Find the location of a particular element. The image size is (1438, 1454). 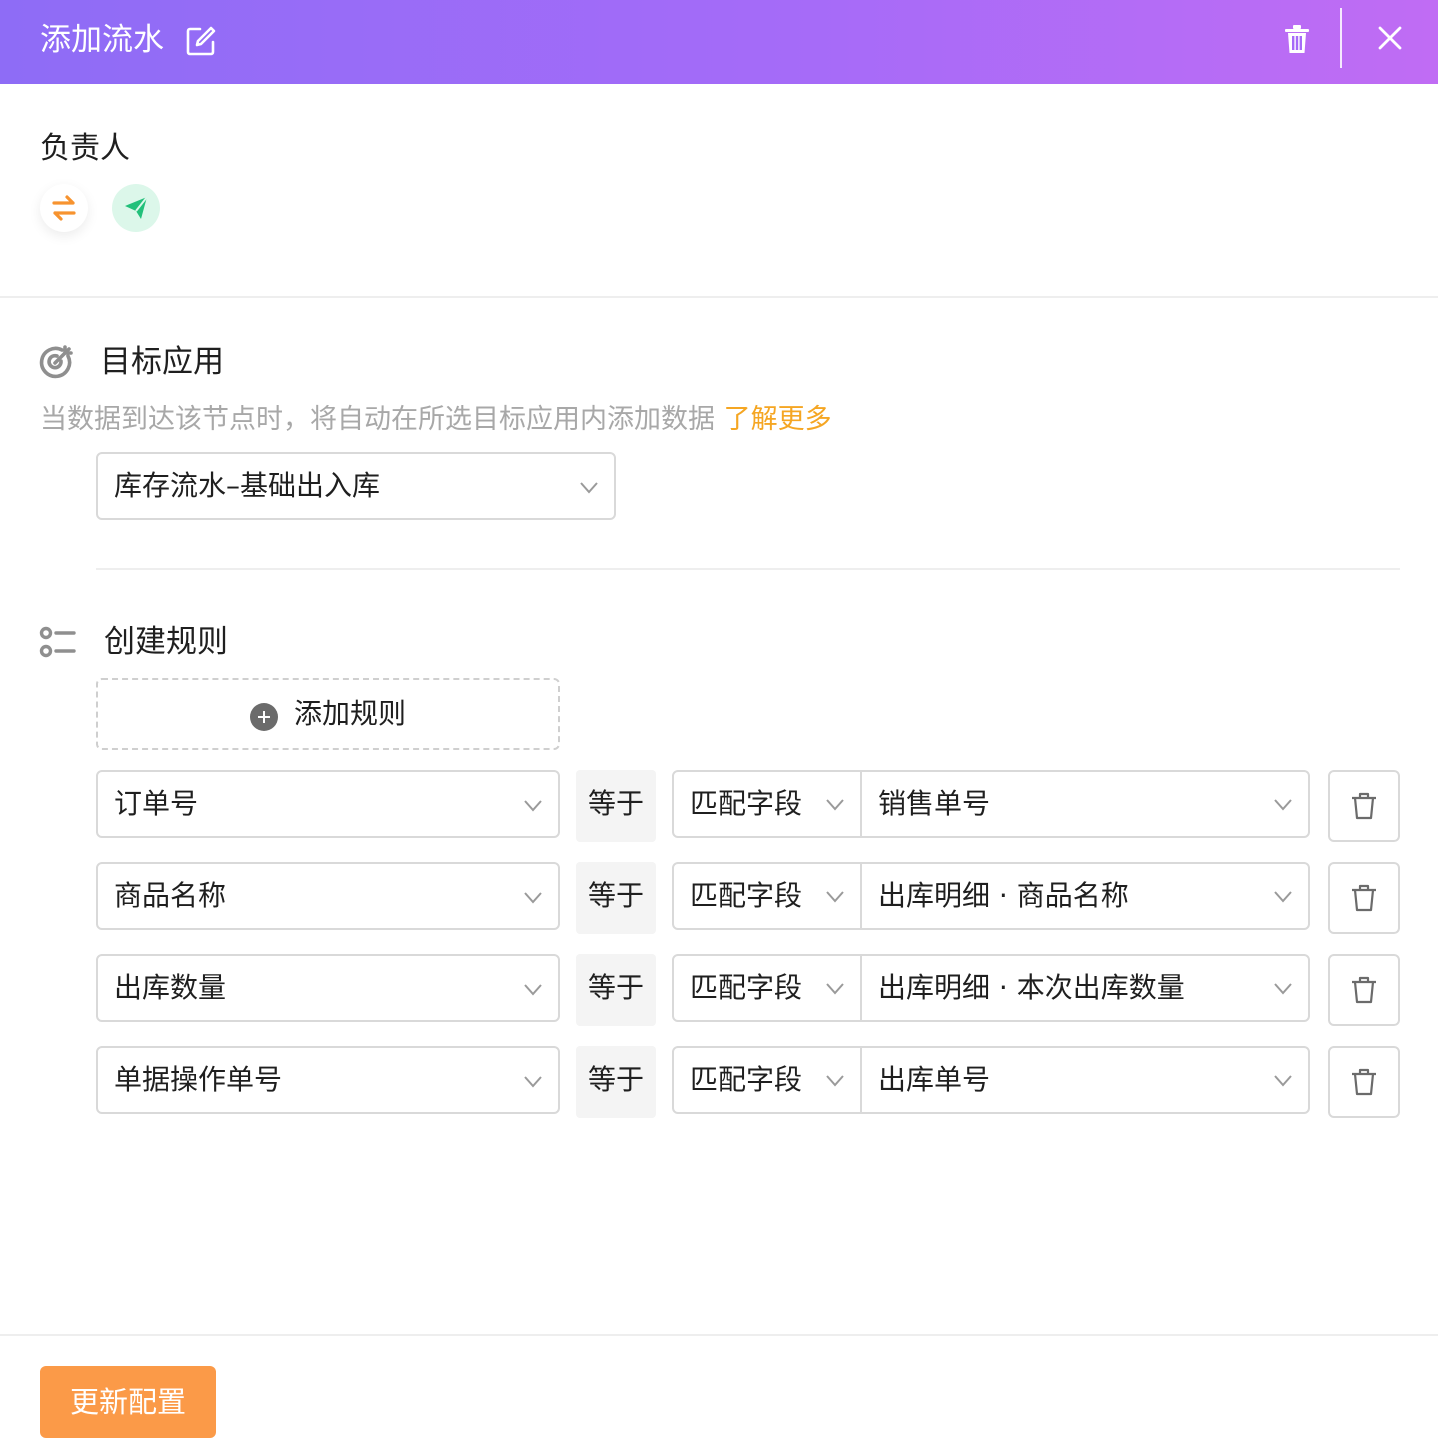

rule-value-combo: 匹配字段 销售单号 is located at coordinates (991, 804).